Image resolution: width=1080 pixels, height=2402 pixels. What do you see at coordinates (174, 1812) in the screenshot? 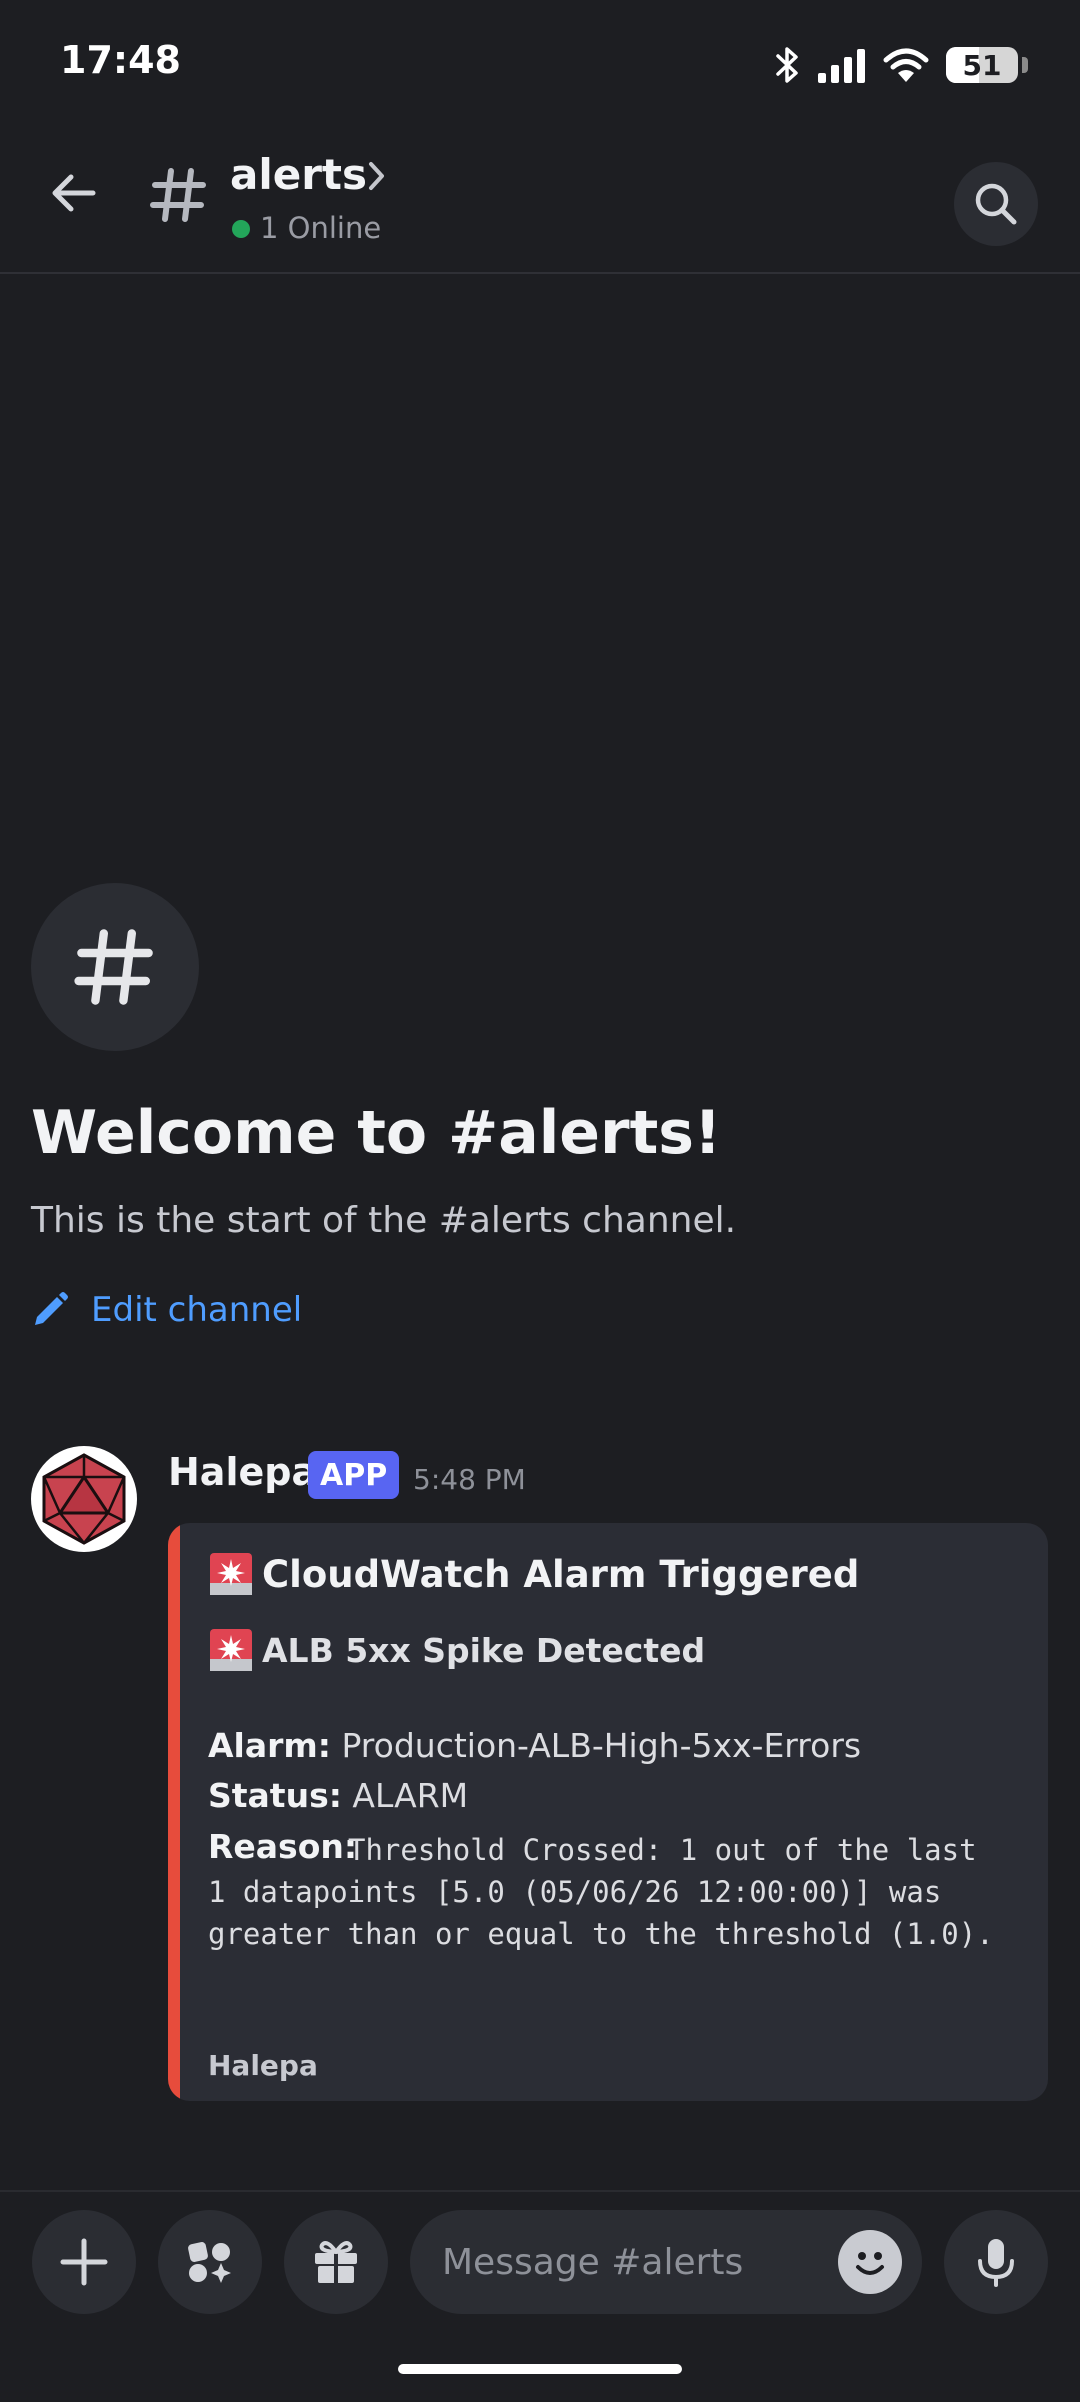
I see `embed-accent-bar` at bounding box center [174, 1812].